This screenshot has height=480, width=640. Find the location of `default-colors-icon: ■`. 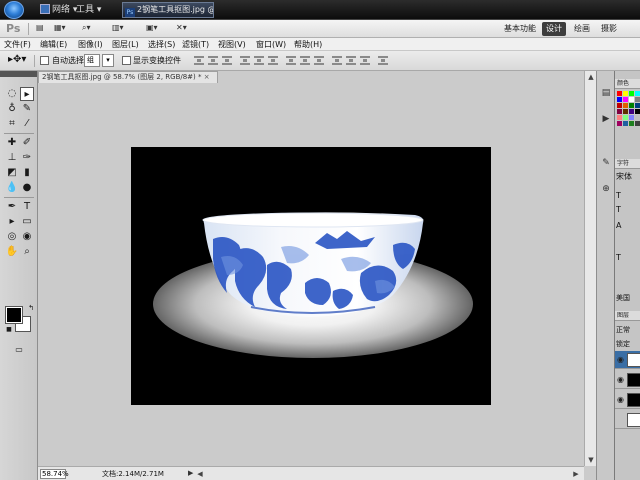

default-colors-icon: ■ is located at coordinates (9, 330).